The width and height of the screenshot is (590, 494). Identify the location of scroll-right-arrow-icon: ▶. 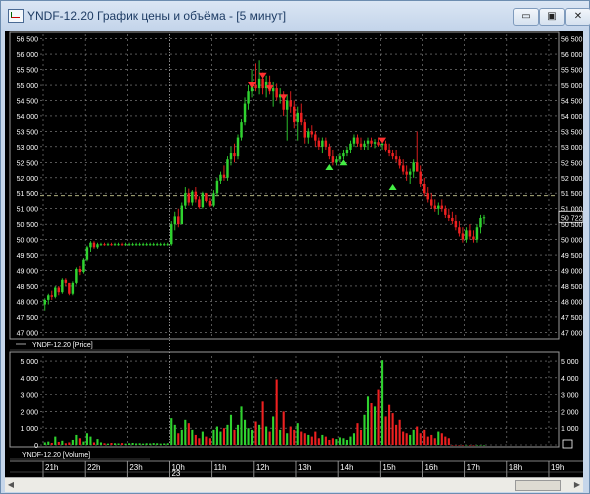
(577, 484).